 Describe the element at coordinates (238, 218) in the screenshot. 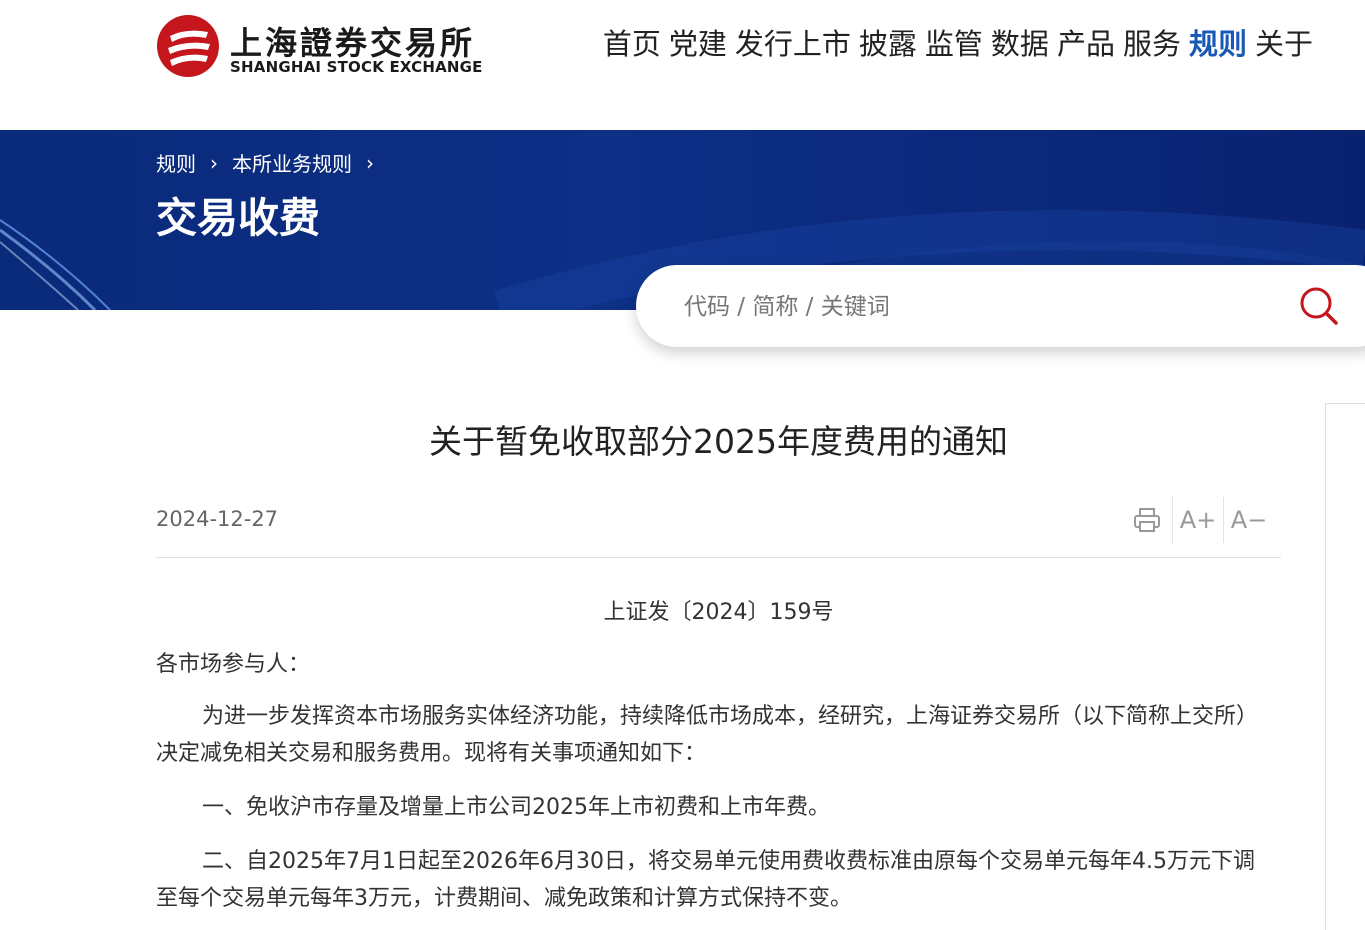

I see `page-title: 交易收费` at that location.